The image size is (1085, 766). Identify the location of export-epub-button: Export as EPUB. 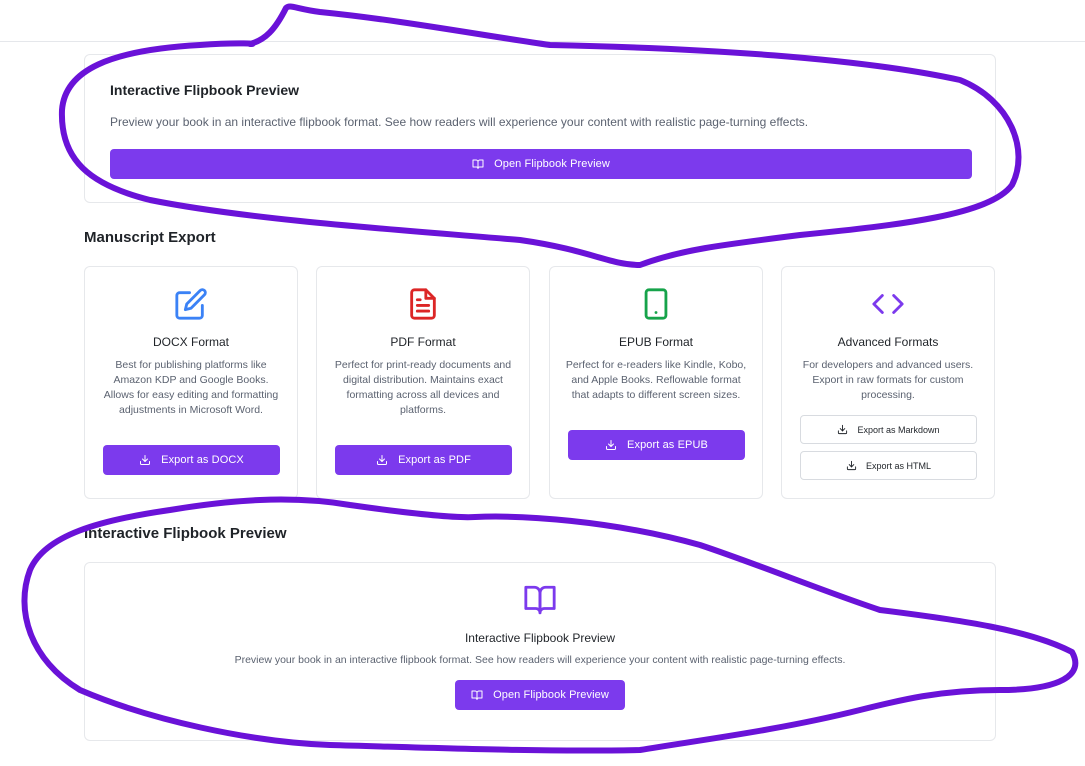
(656, 445).